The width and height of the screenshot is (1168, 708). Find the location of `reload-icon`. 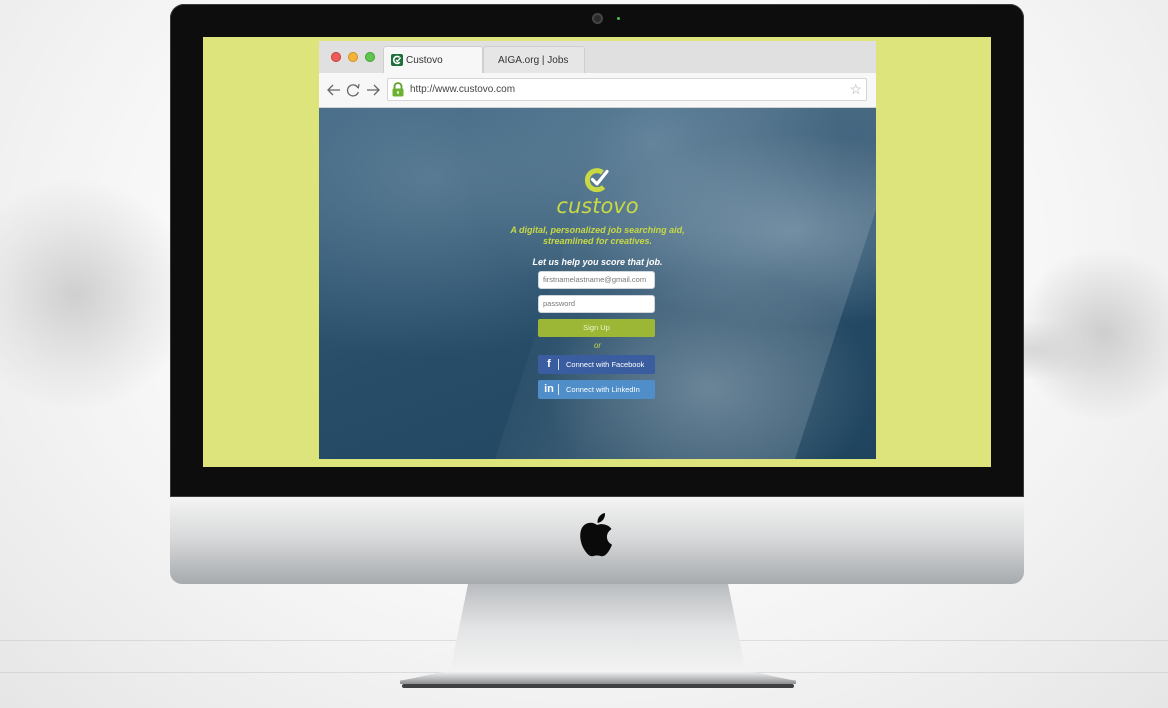

reload-icon is located at coordinates (353, 90).